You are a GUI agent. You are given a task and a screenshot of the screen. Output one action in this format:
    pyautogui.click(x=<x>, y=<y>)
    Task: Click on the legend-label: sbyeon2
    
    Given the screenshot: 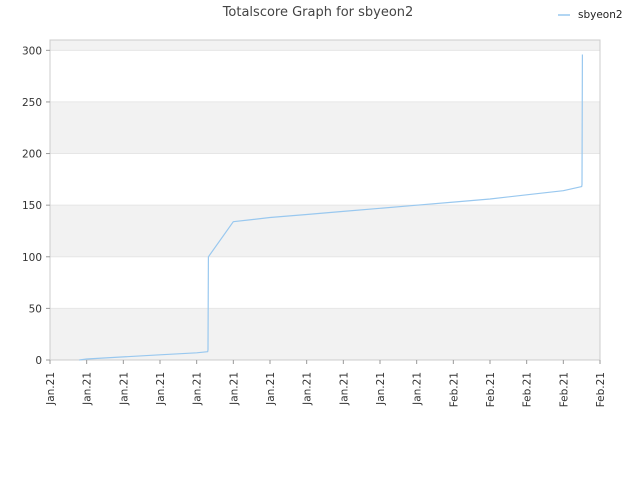 What is the action you would take?
    pyautogui.click(x=600, y=15)
    